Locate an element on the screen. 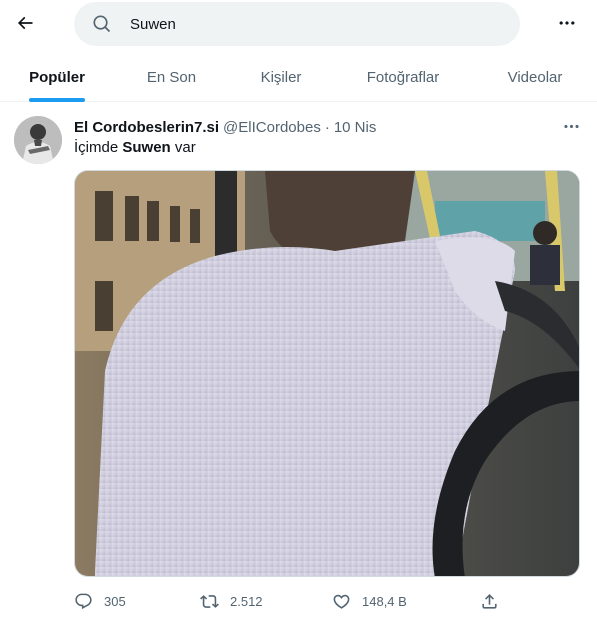  like-button: 148,4 B is located at coordinates (369, 601).